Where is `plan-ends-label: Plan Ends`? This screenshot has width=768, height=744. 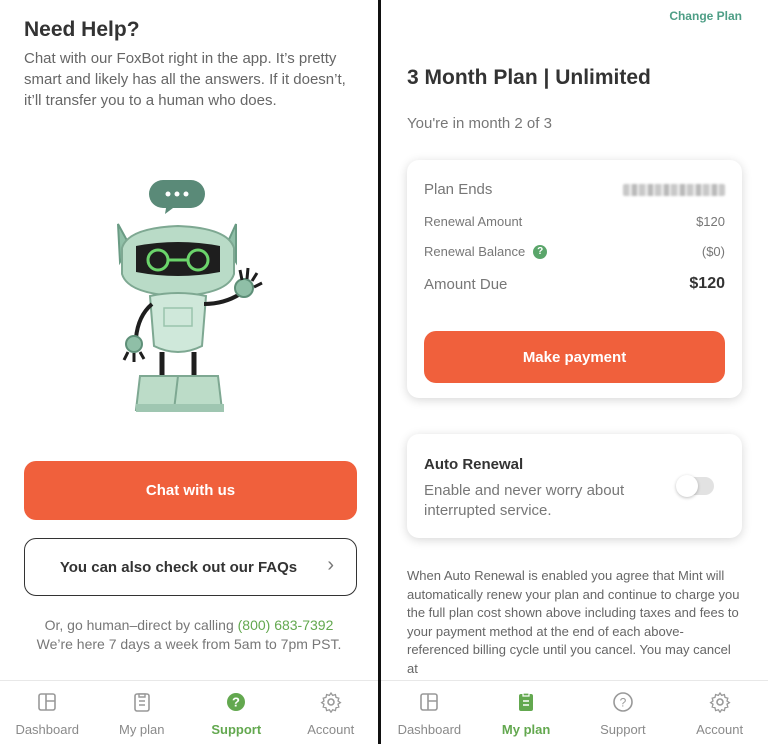 plan-ends-label: Plan Ends is located at coordinates (458, 189).